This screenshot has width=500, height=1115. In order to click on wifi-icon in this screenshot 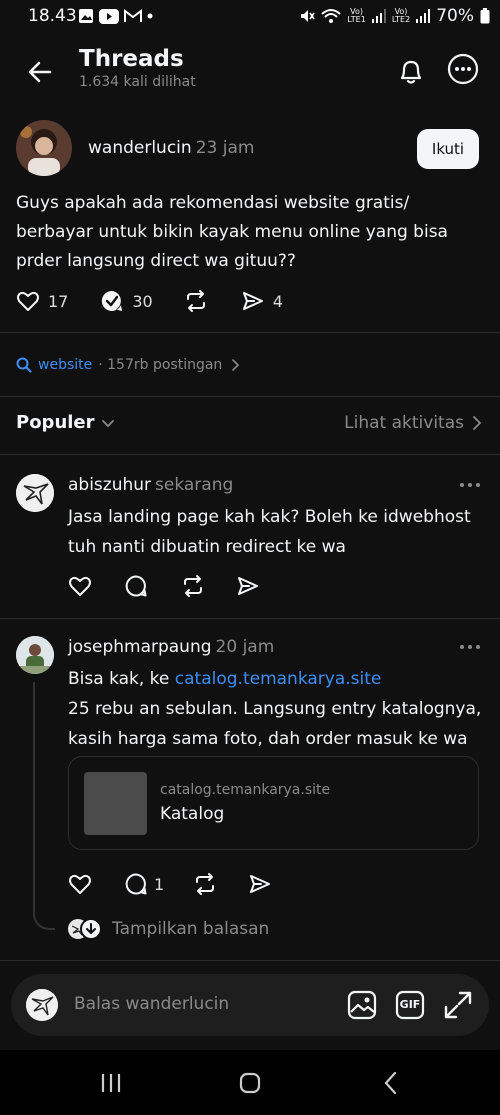, I will do `click(331, 16)`.